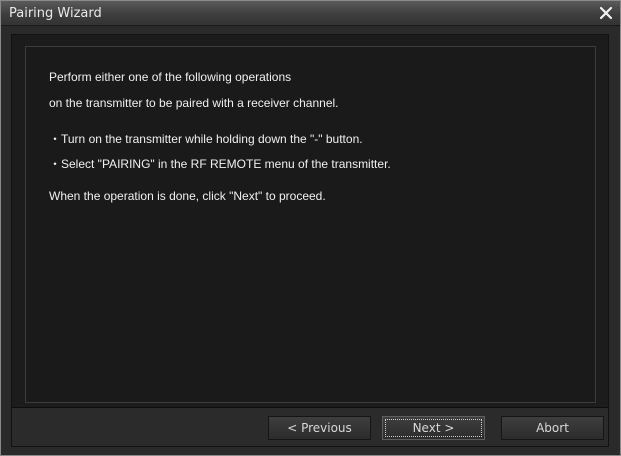 The image size is (621, 456). I want to click on window-title: Pairing Wizard, so click(55, 13).